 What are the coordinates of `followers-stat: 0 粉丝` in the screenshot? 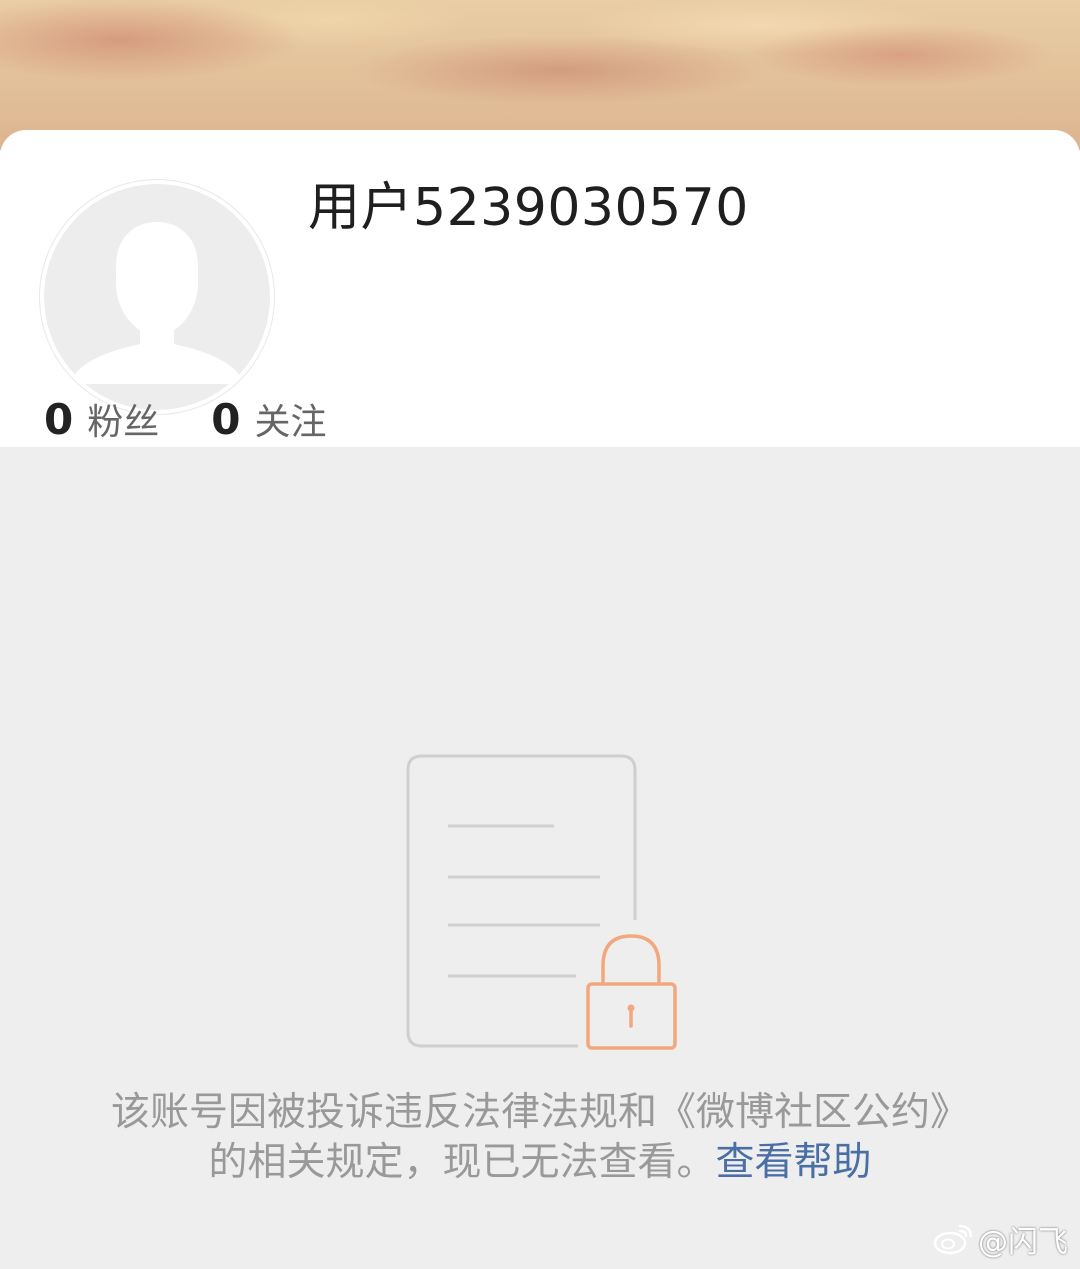 It's located at (101, 419).